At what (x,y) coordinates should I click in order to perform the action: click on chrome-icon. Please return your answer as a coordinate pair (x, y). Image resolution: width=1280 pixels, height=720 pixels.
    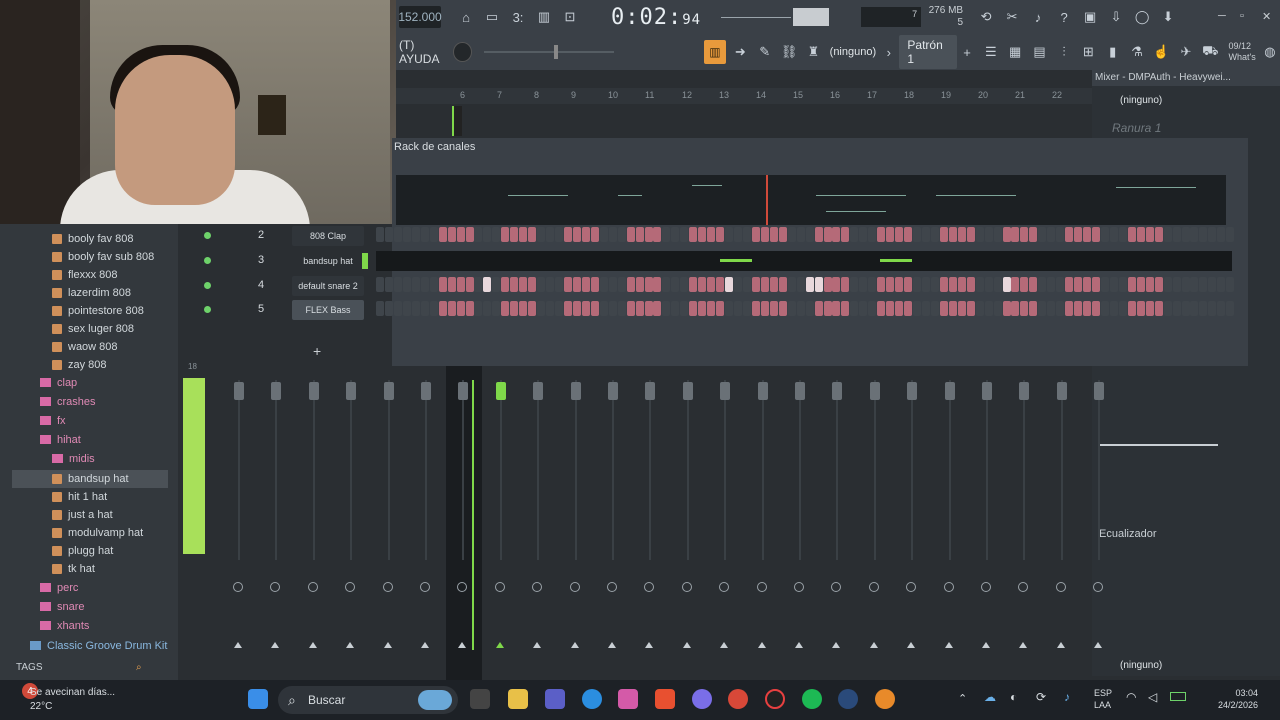
    Looking at the image, I should click on (738, 699).